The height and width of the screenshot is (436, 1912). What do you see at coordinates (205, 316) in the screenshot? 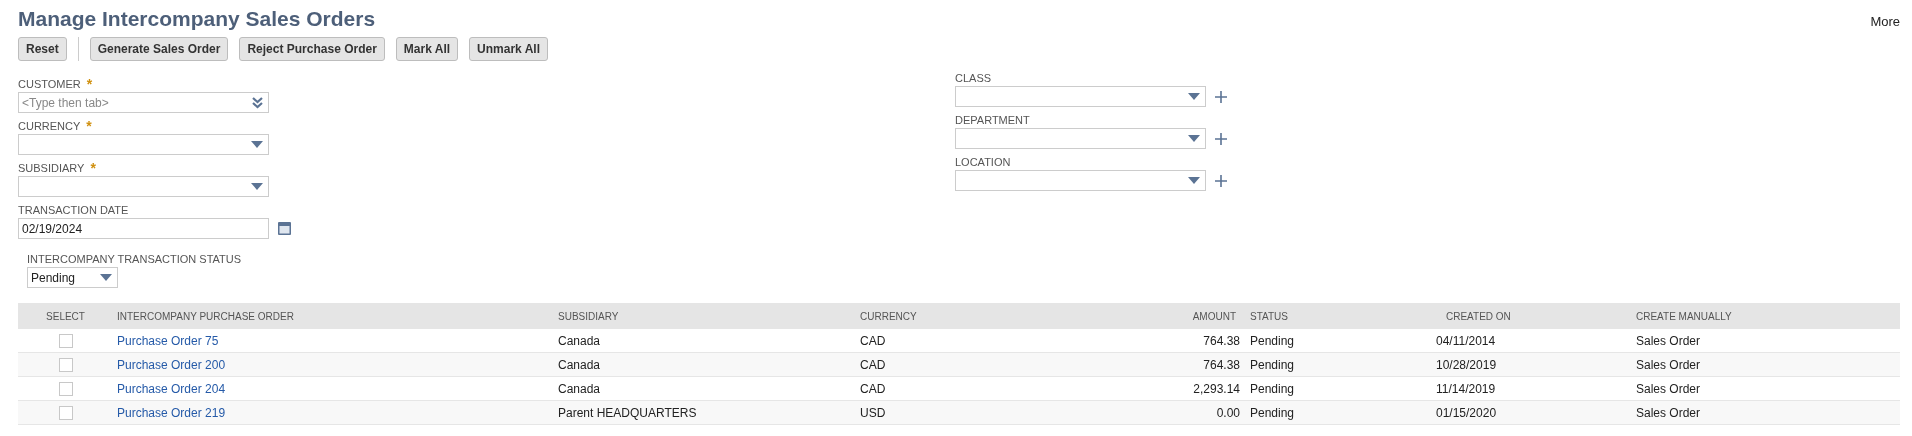
I see `column-header: INTERCOMPANY PURCHASE ORDER` at bounding box center [205, 316].